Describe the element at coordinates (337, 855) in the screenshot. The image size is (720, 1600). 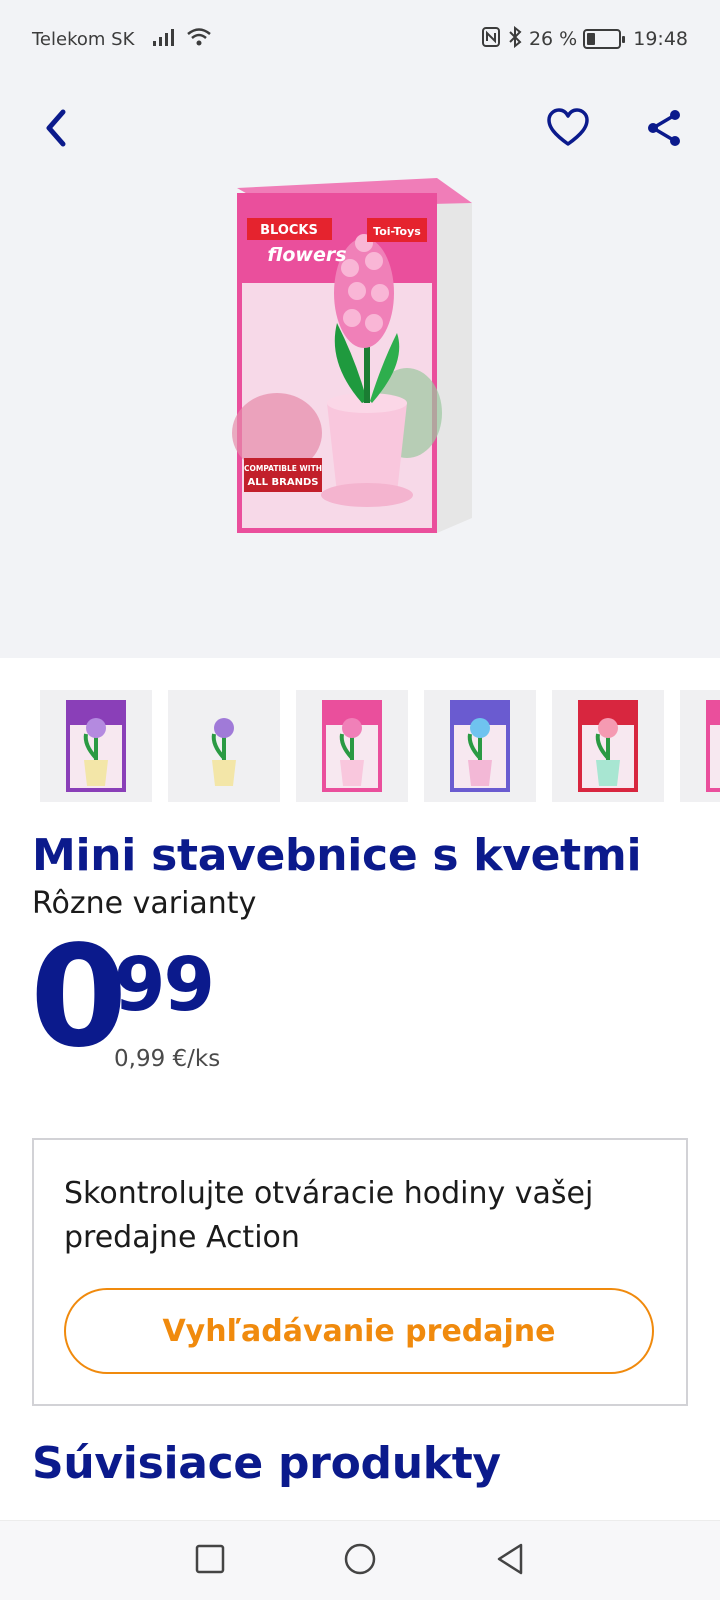
I see `product-title: Mini stavebnice s kvetmi` at that location.